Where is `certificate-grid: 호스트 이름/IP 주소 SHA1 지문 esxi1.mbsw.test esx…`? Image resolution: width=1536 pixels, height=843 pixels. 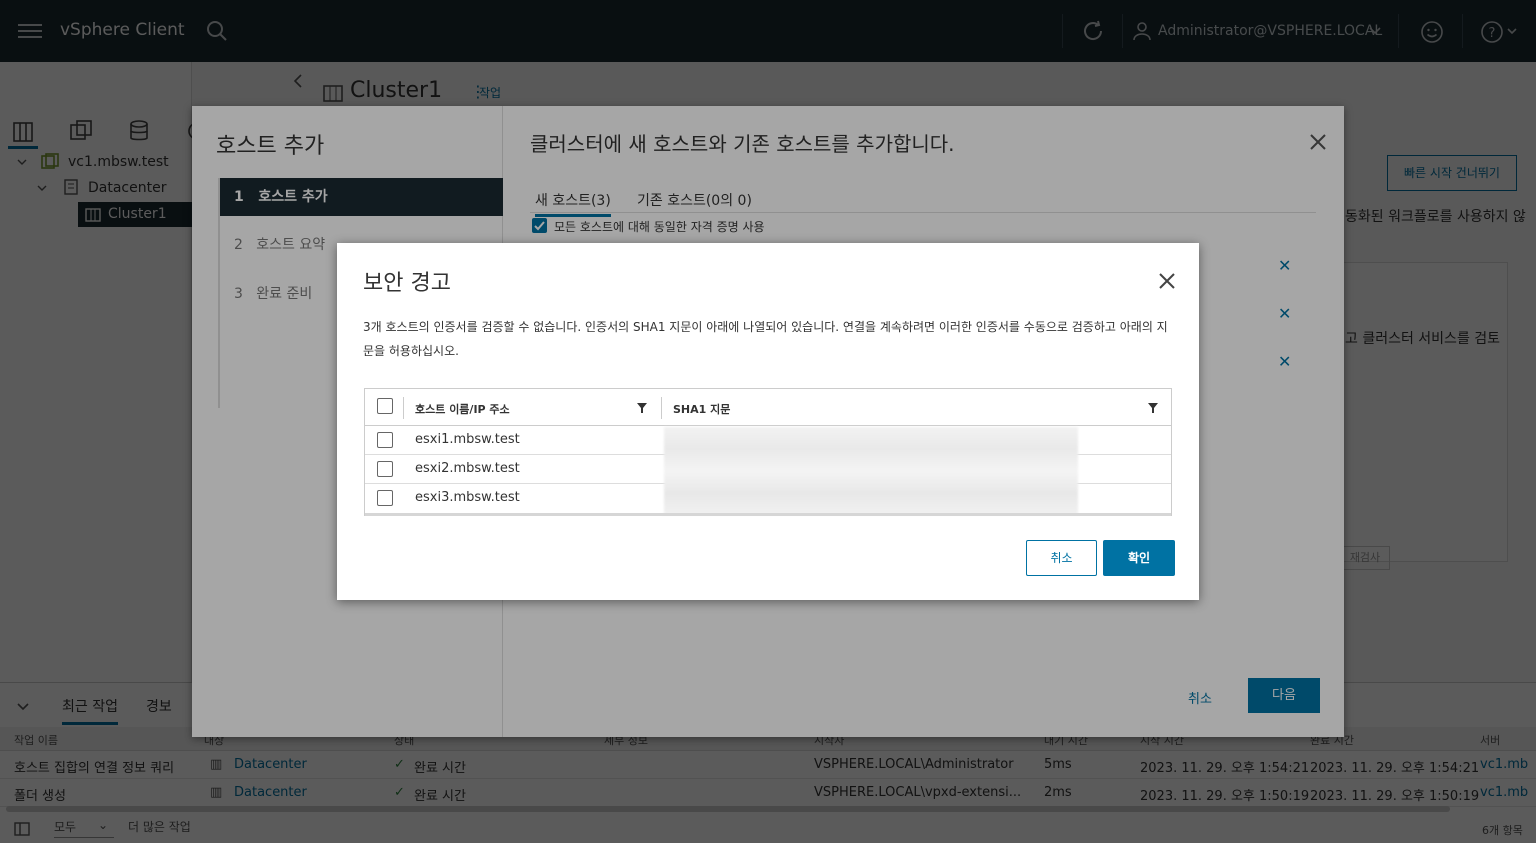
certificate-grid: 호스트 이름/IP 주소 SHA1 지문 esxi1.mbsw.test esx… is located at coordinates (768, 452).